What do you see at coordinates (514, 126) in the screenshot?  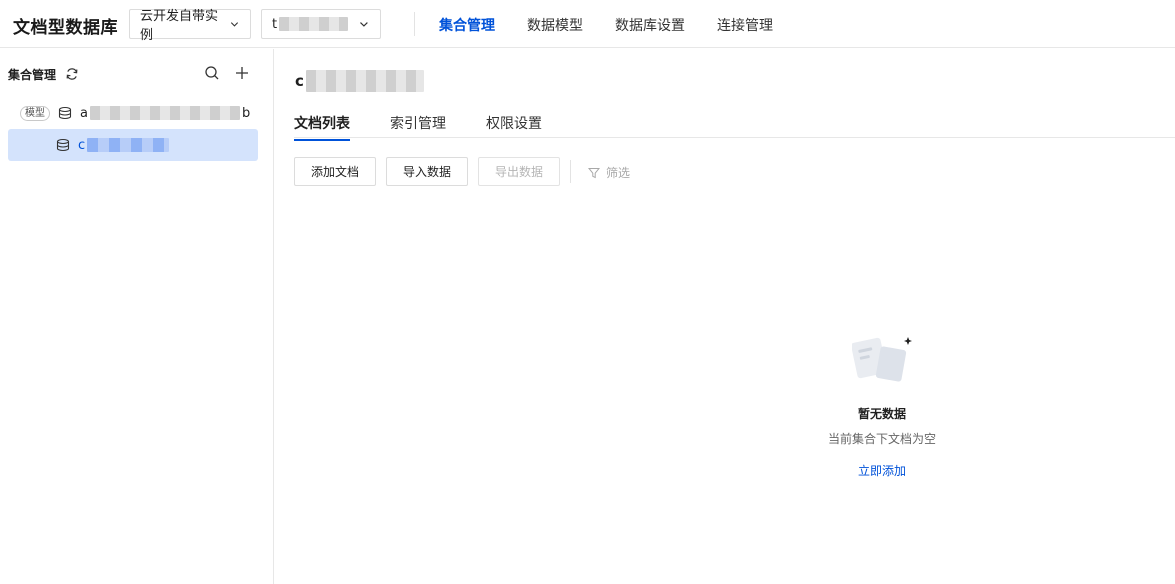 I see `tab-permission-settings: 权限设置` at bounding box center [514, 126].